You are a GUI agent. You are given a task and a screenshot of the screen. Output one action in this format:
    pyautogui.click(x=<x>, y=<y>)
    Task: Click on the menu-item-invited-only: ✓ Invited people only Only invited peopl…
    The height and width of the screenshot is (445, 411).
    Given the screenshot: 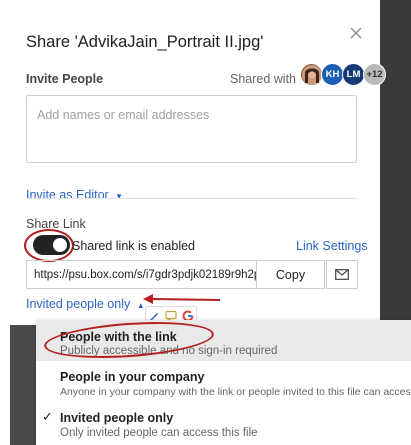 What is the action you would take?
    pyautogui.click(x=223, y=423)
    